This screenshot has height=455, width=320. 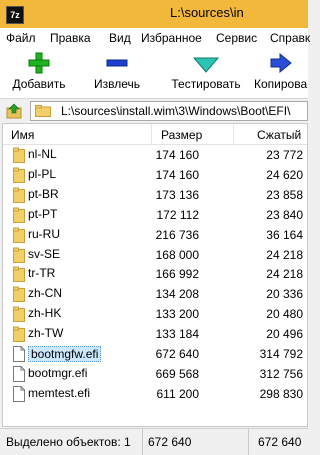 What do you see at coordinates (195, 442) in the screenshot?
I see `status-size-cell: 672 640` at bounding box center [195, 442].